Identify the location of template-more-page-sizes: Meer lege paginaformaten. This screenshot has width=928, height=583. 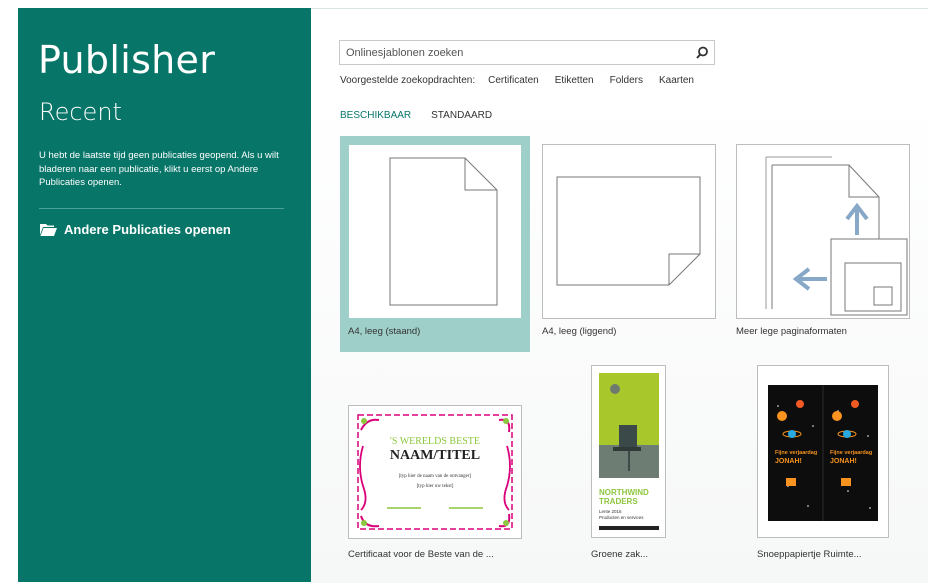
(823, 244).